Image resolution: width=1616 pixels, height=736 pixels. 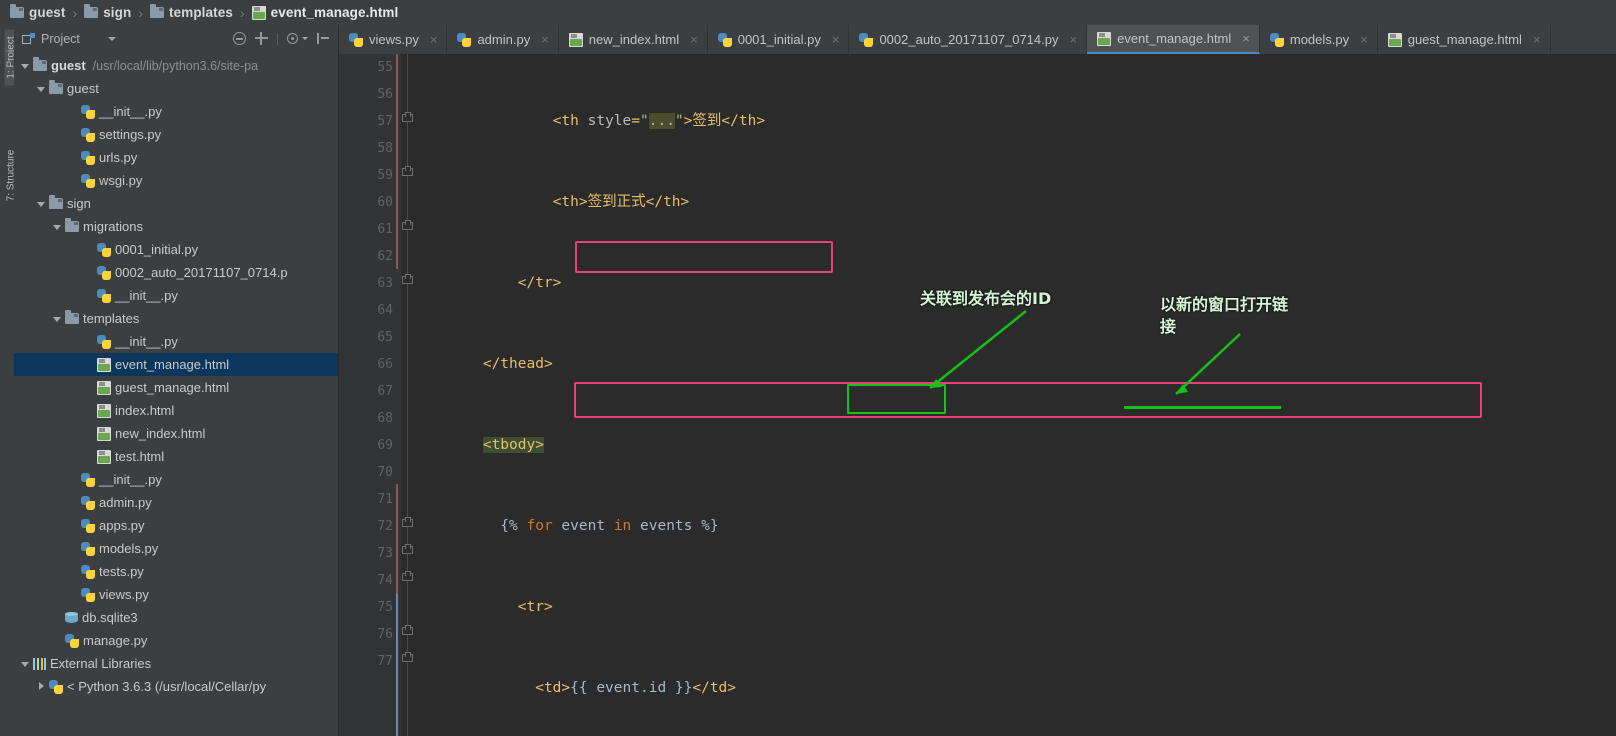 I want to click on tree-item-external-libraries: External Libraries, so click(x=176, y=663).